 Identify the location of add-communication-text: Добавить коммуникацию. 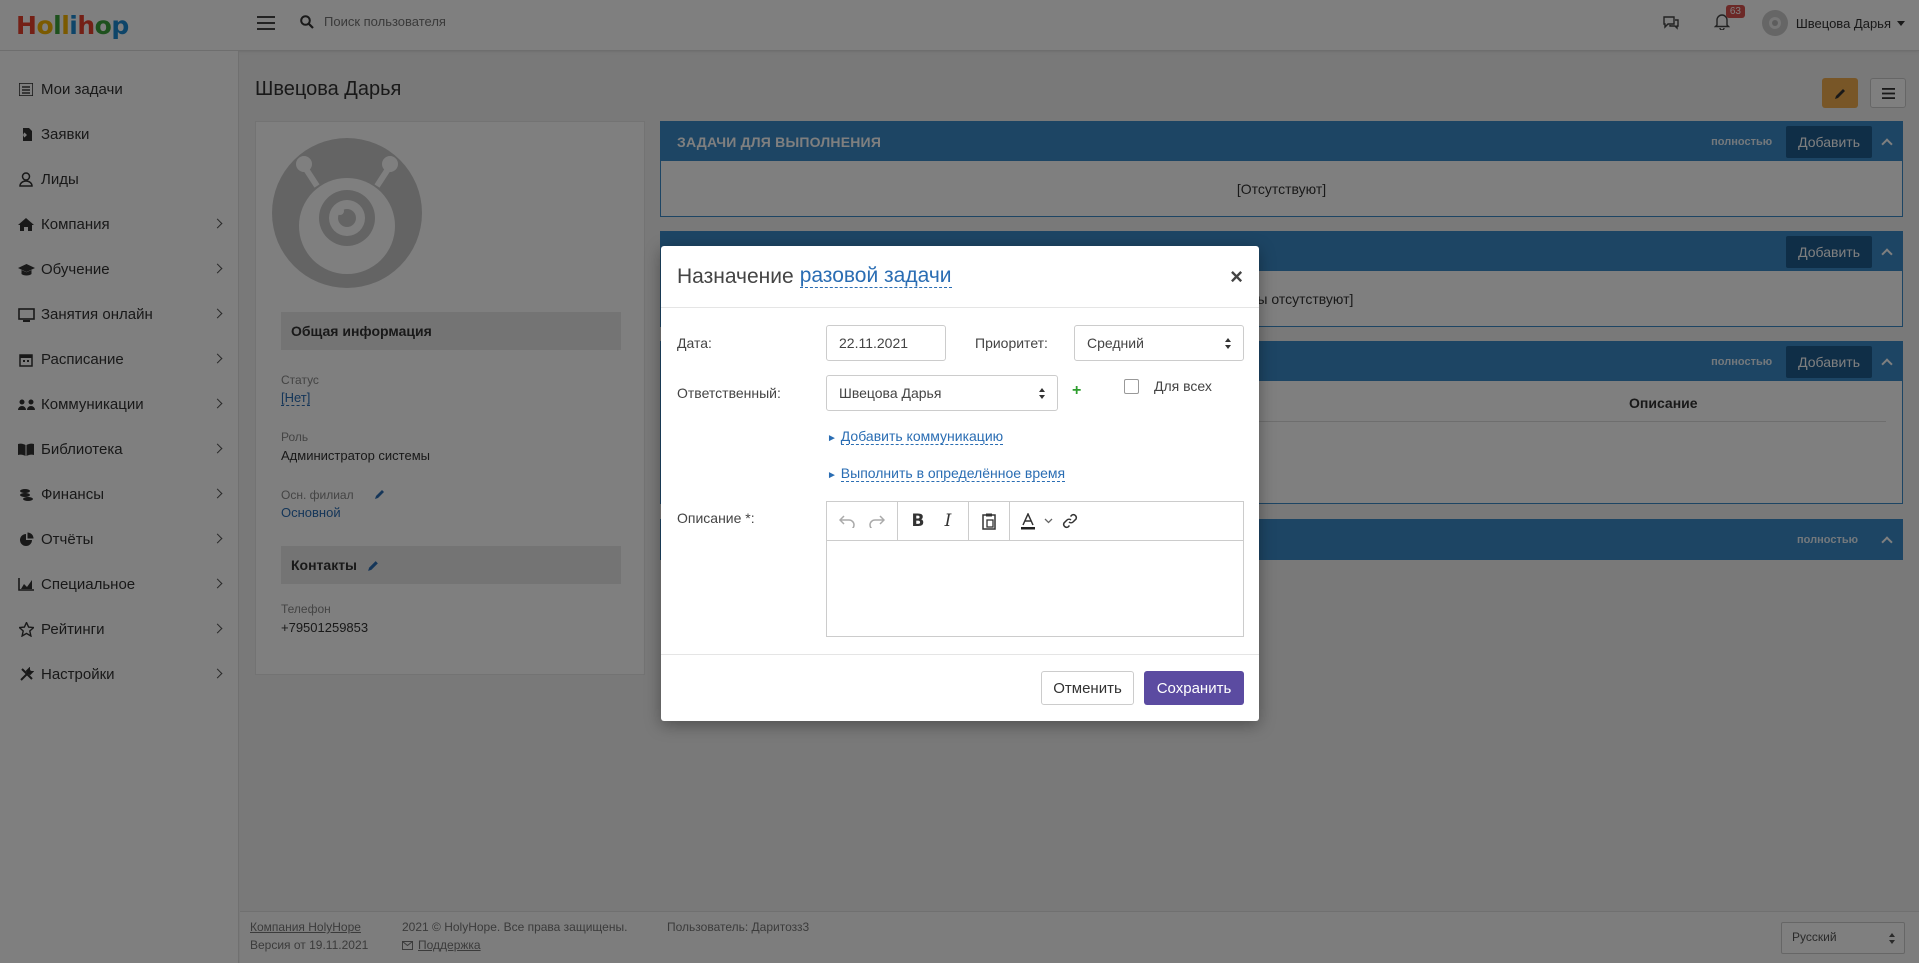
(922, 436).